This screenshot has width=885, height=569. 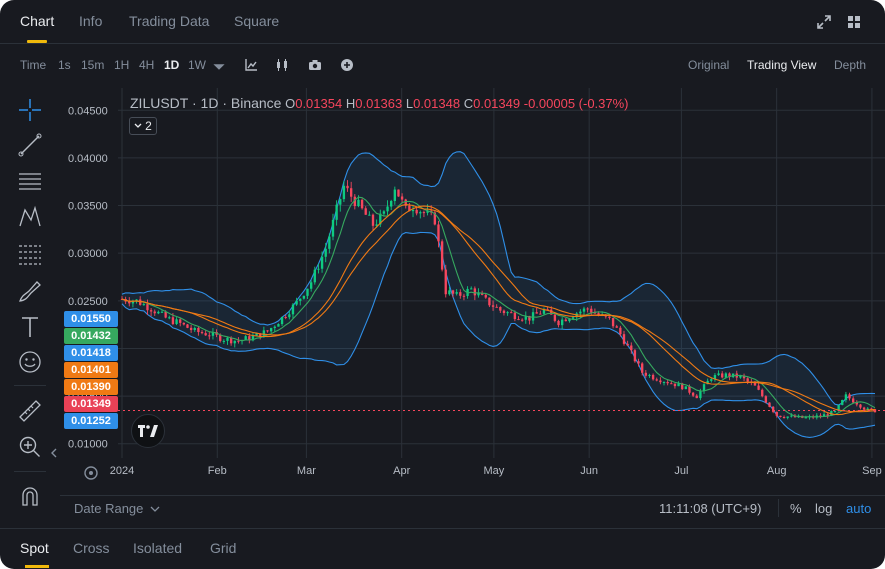 What do you see at coordinates (409, 103) in the screenshot?
I see `low-label: L` at bounding box center [409, 103].